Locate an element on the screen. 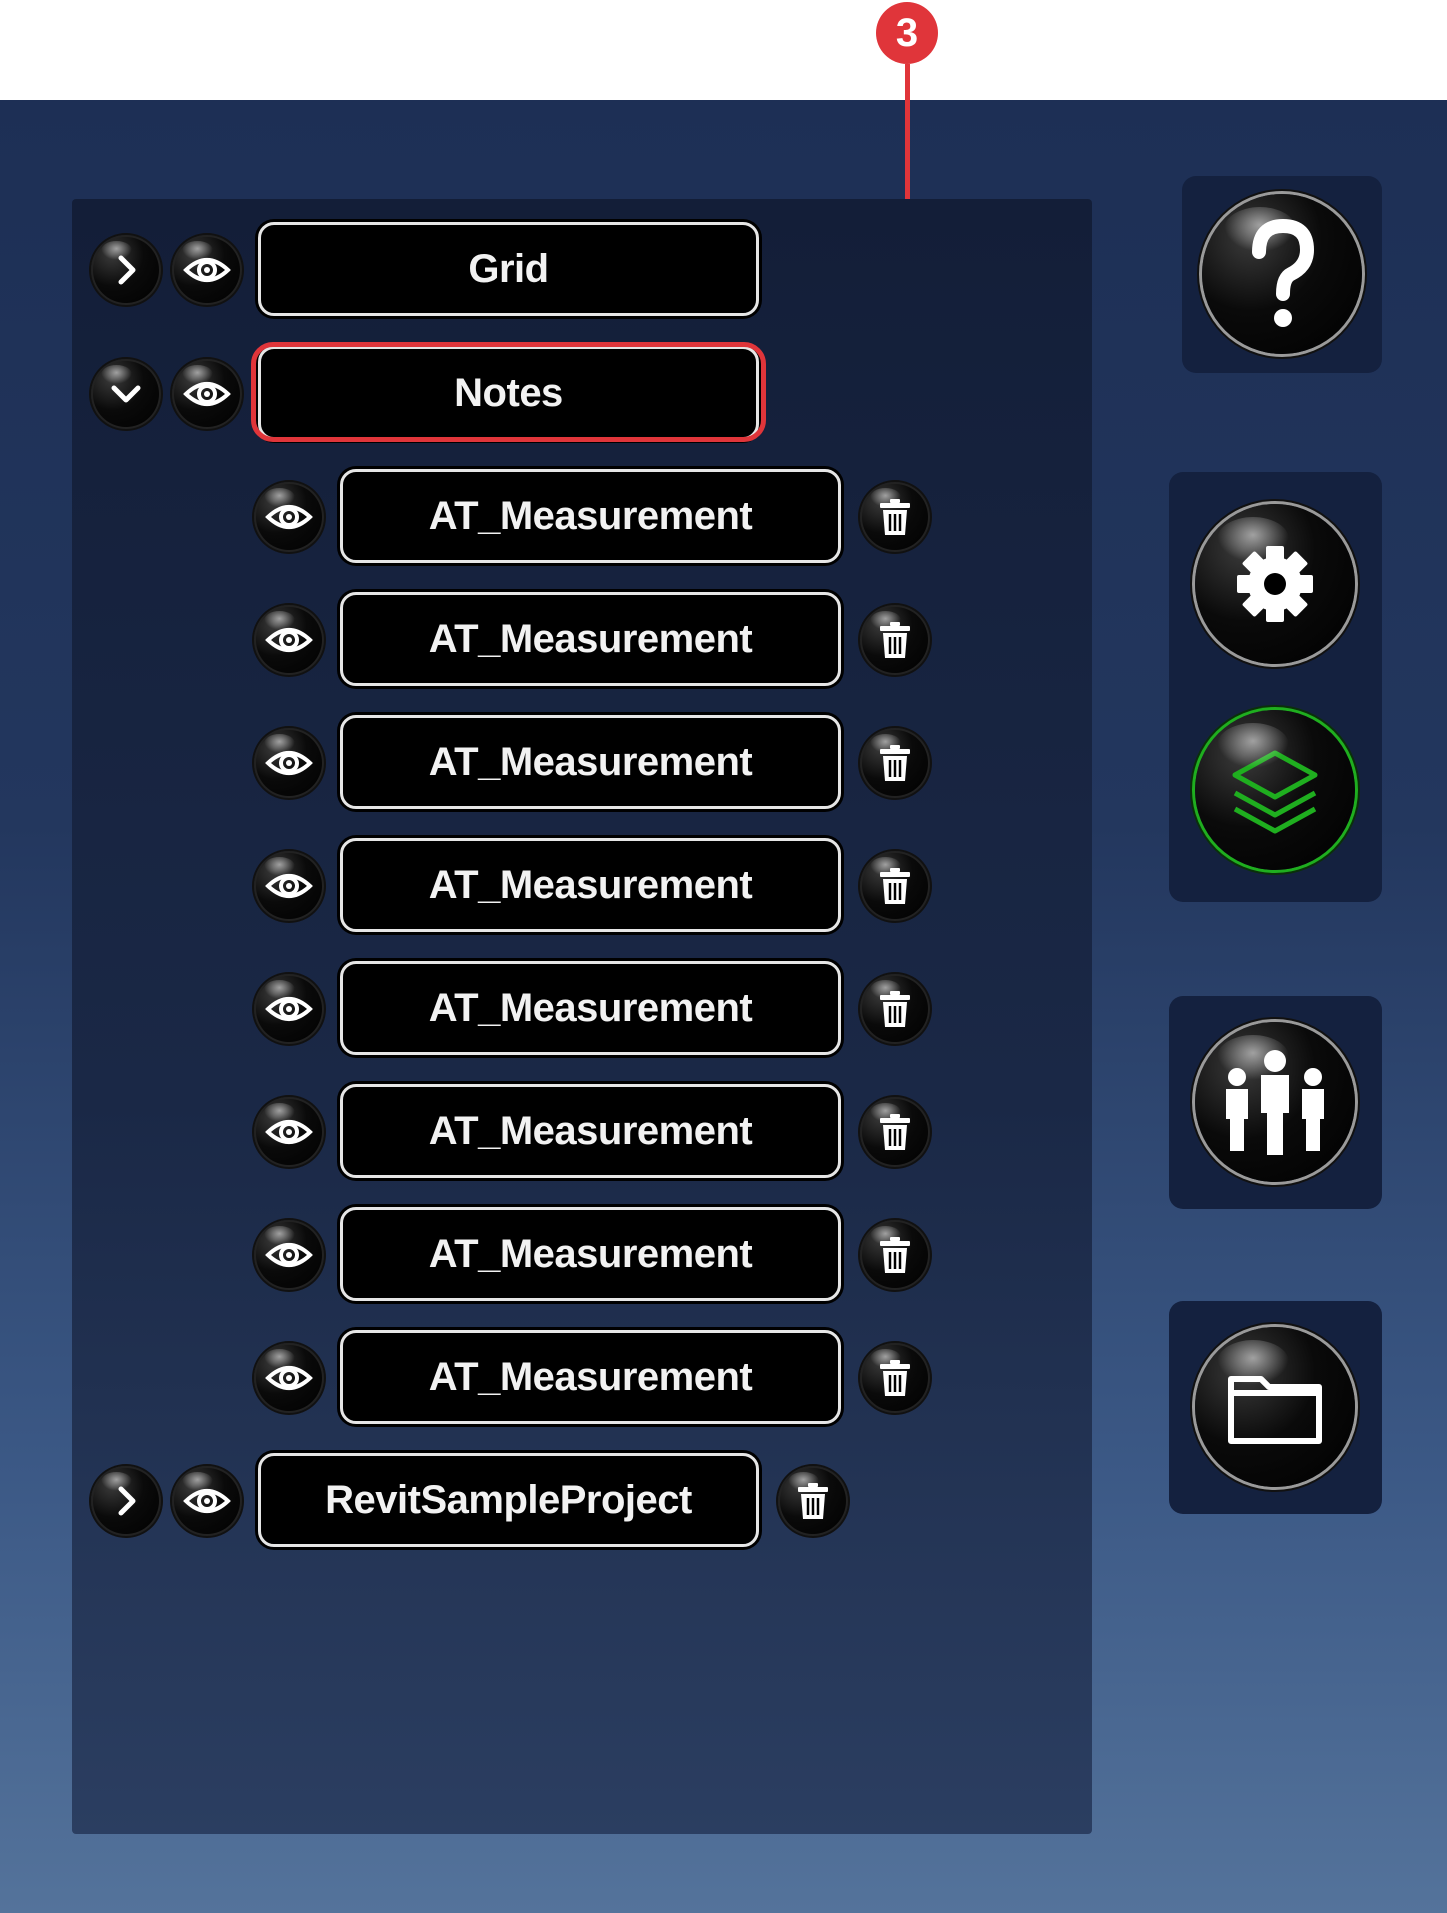  layers-icon is located at coordinates (1275, 792).